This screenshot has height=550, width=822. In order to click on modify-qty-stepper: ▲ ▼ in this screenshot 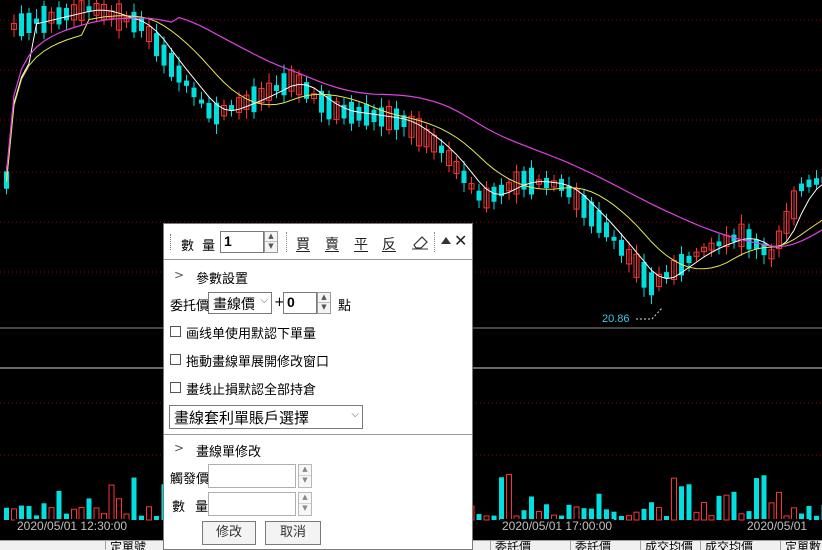, I will do `click(305, 504)`.